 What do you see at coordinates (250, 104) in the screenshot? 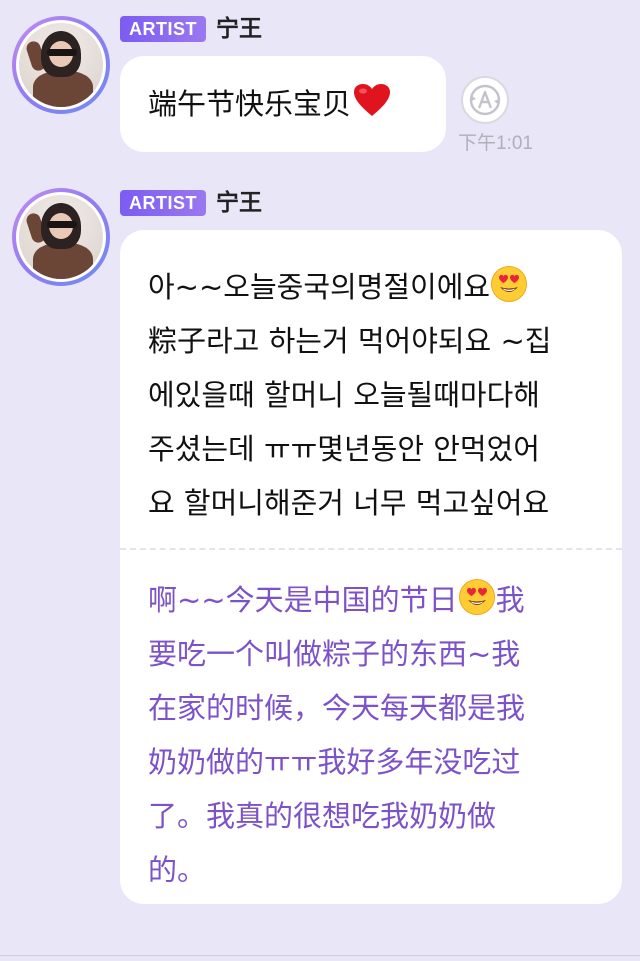
I see `message-text: 端午节快乐宝贝` at bounding box center [250, 104].